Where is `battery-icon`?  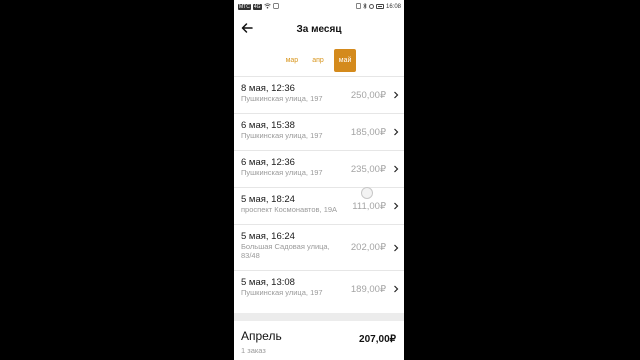 battery-icon is located at coordinates (379, 6).